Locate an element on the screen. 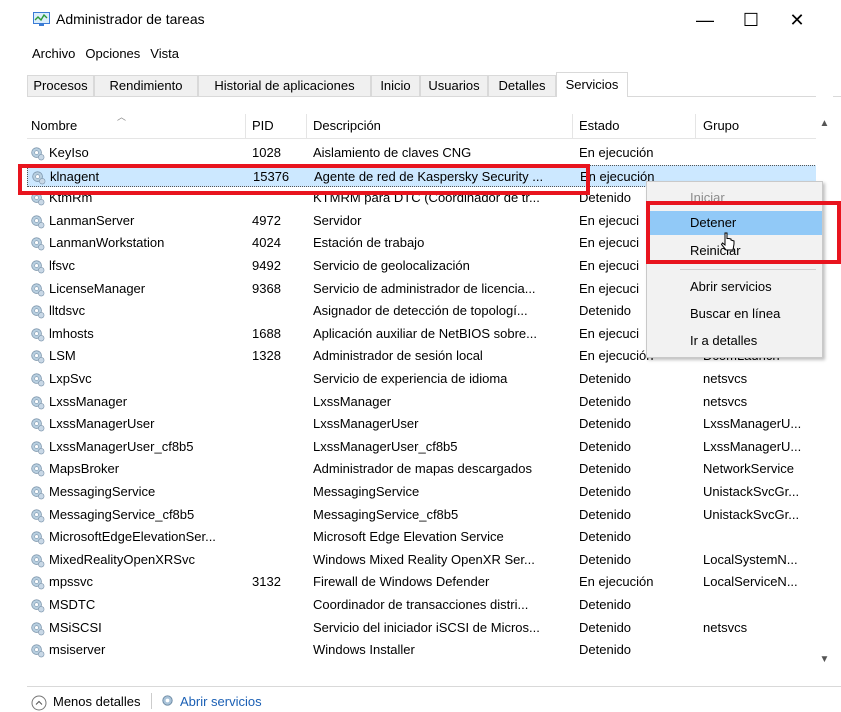 This screenshot has width=841, height=712. menu-archivo: Archivo is located at coordinates (54, 54).